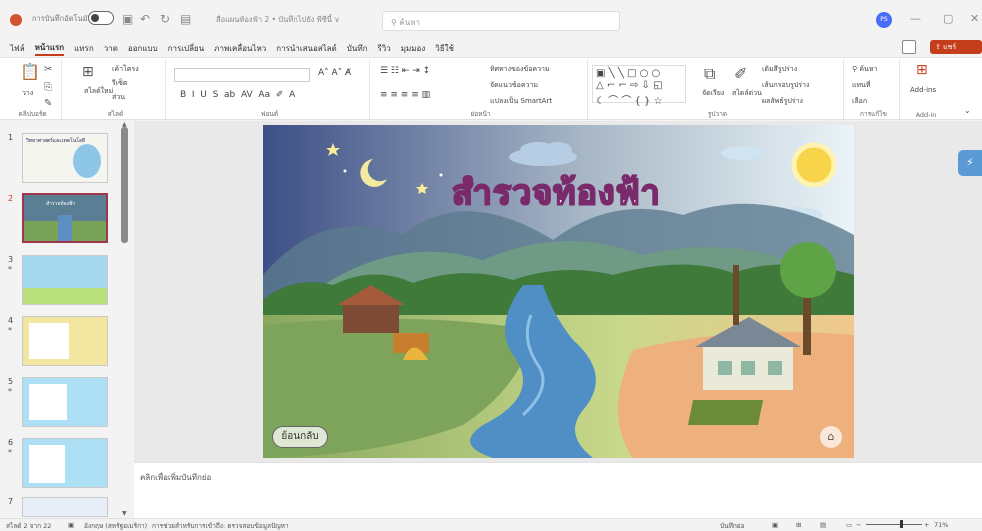 This screenshot has height=531, width=982. Describe the element at coordinates (639, 86) in the screenshot. I see `shapes-gallery: ▣ ╲ ╲ □ ○ ○ △ ⌐ ⌐ ⇨ ⇩ ◱ ☾ ⌒ ⌒ { } ☆` at that location.